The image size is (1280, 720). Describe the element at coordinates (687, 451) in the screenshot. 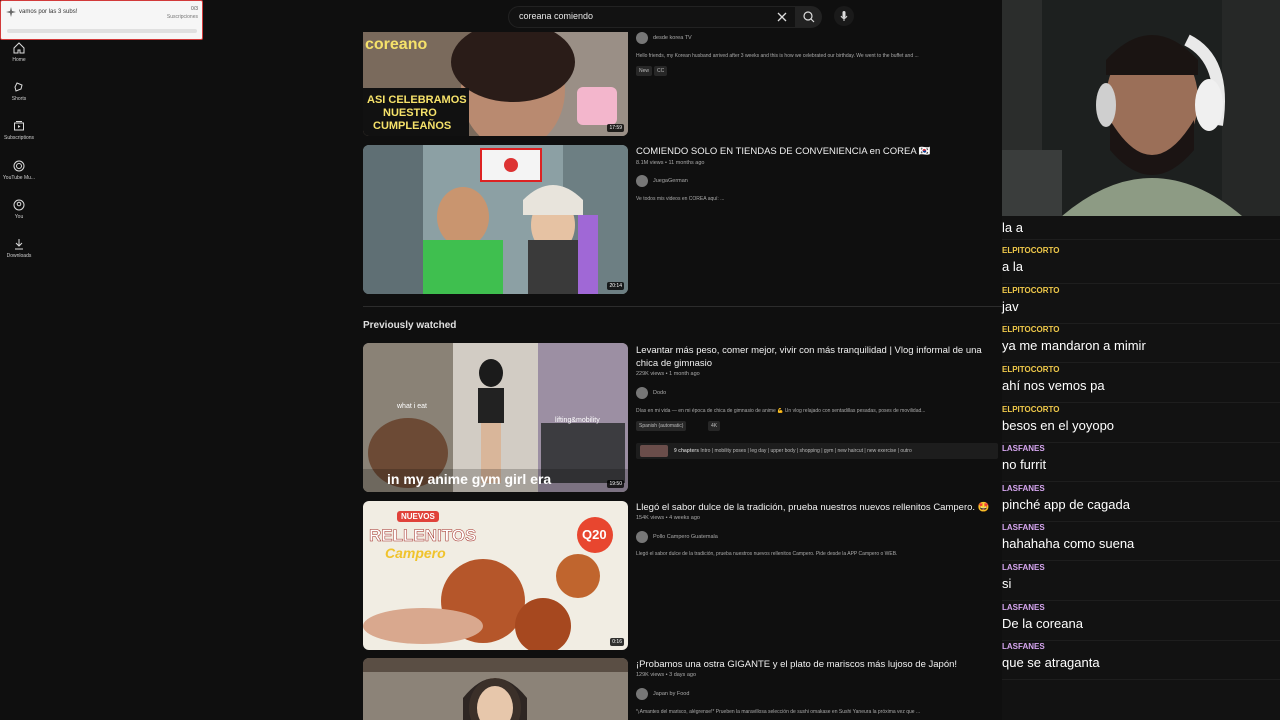

I see `chapters-count: 9 chapters` at that location.